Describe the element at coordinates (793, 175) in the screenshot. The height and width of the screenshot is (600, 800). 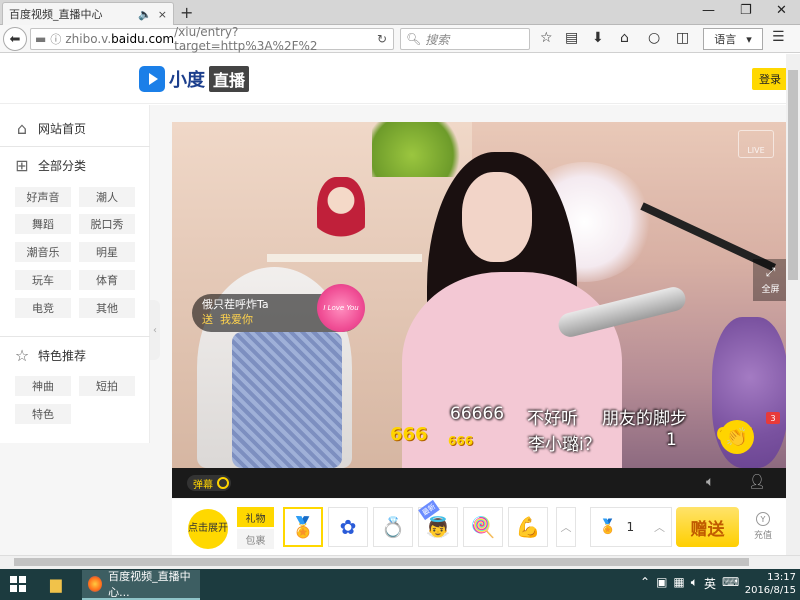
I see `vertical-scroll-thumb` at that location.